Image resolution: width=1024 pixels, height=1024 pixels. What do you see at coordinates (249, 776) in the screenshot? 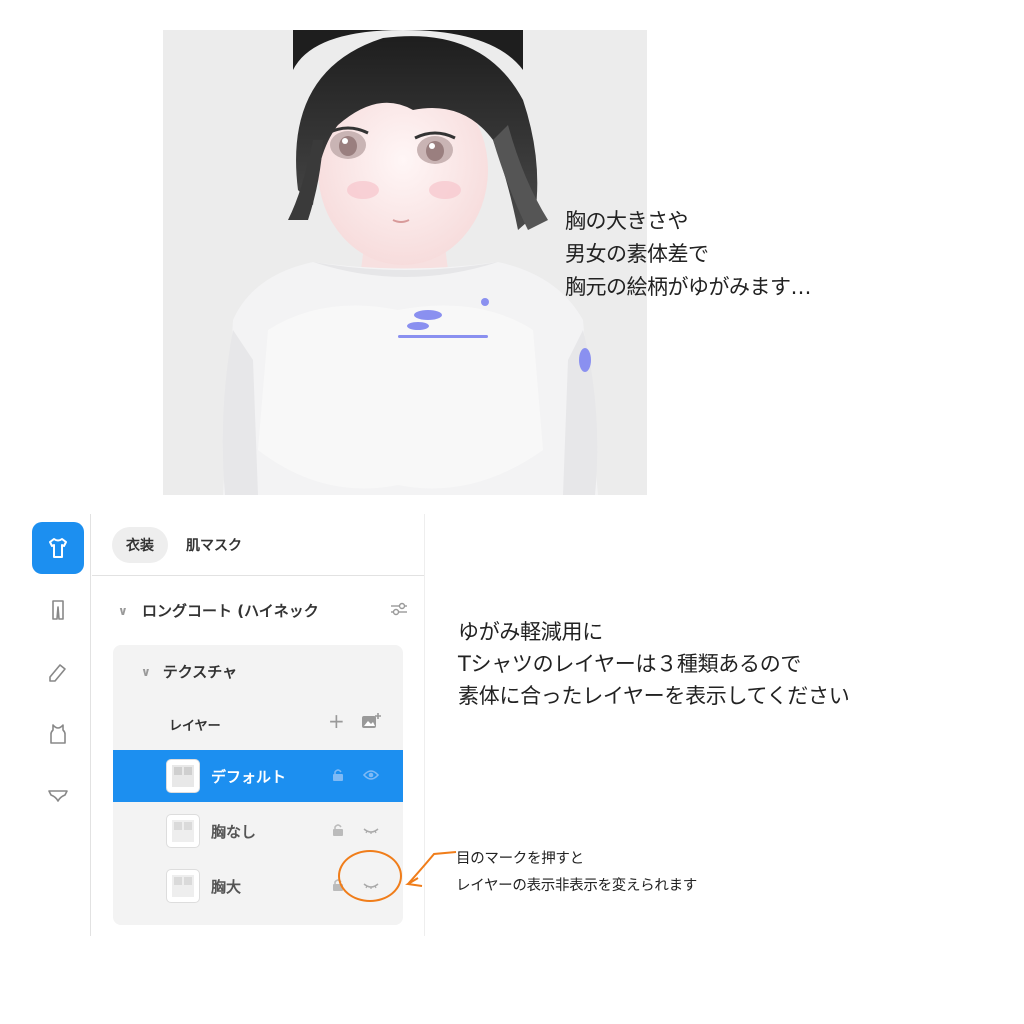
I see `layer-name: デフォルト` at bounding box center [249, 776].